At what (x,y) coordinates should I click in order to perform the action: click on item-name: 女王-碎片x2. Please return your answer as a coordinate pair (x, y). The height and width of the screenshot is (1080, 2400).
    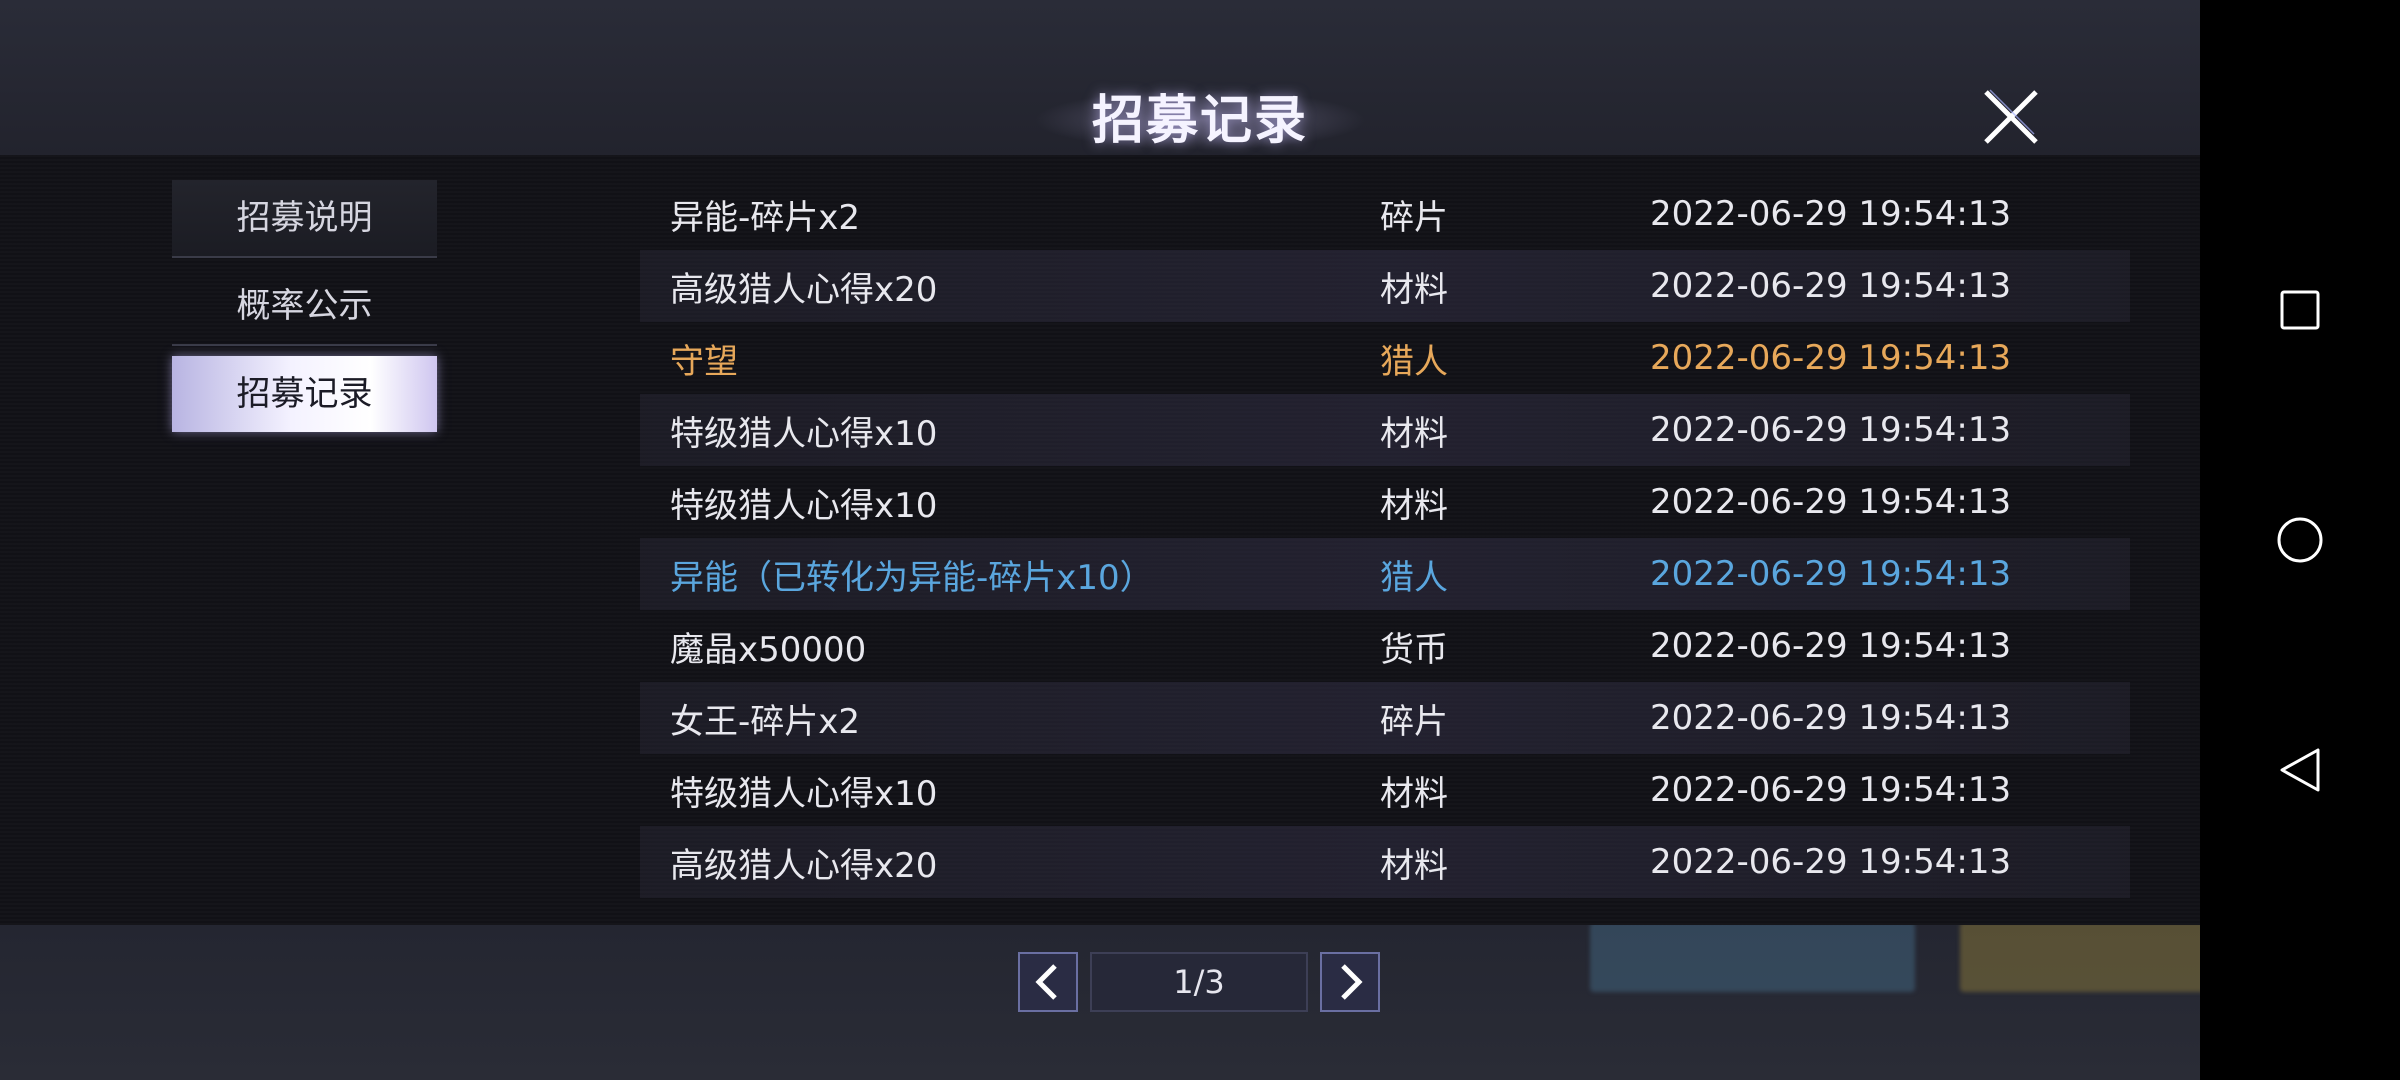
    Looking at the image, I should click on (765, 721).